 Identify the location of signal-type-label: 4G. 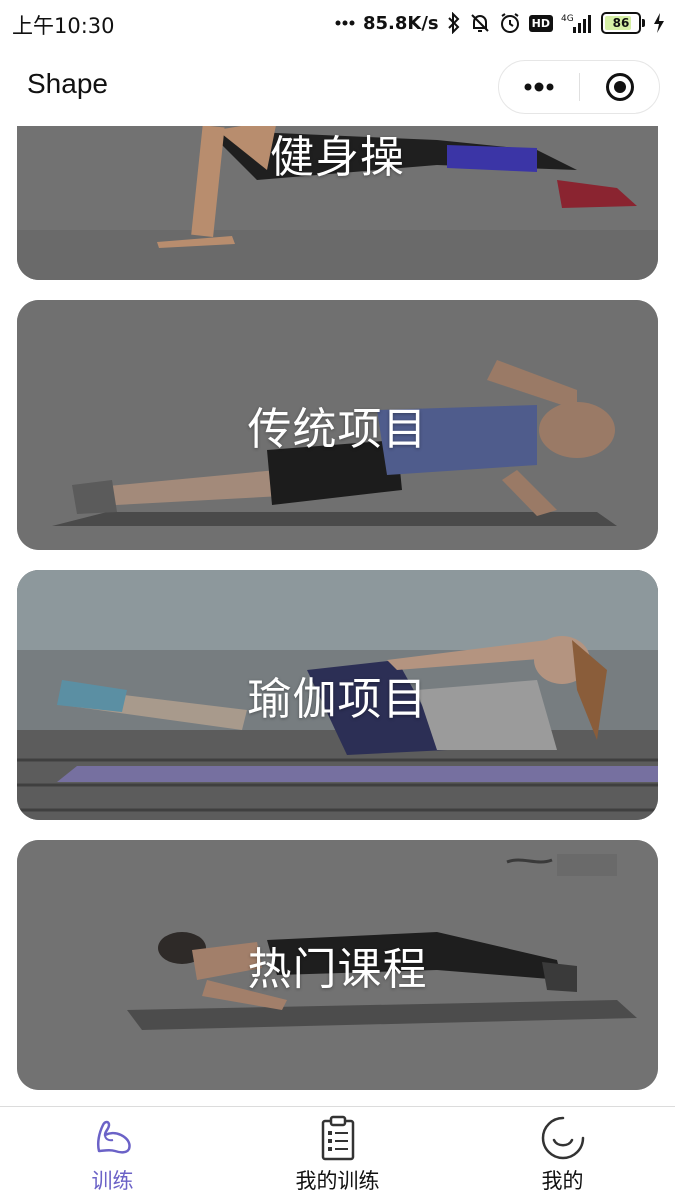
(567, 19).